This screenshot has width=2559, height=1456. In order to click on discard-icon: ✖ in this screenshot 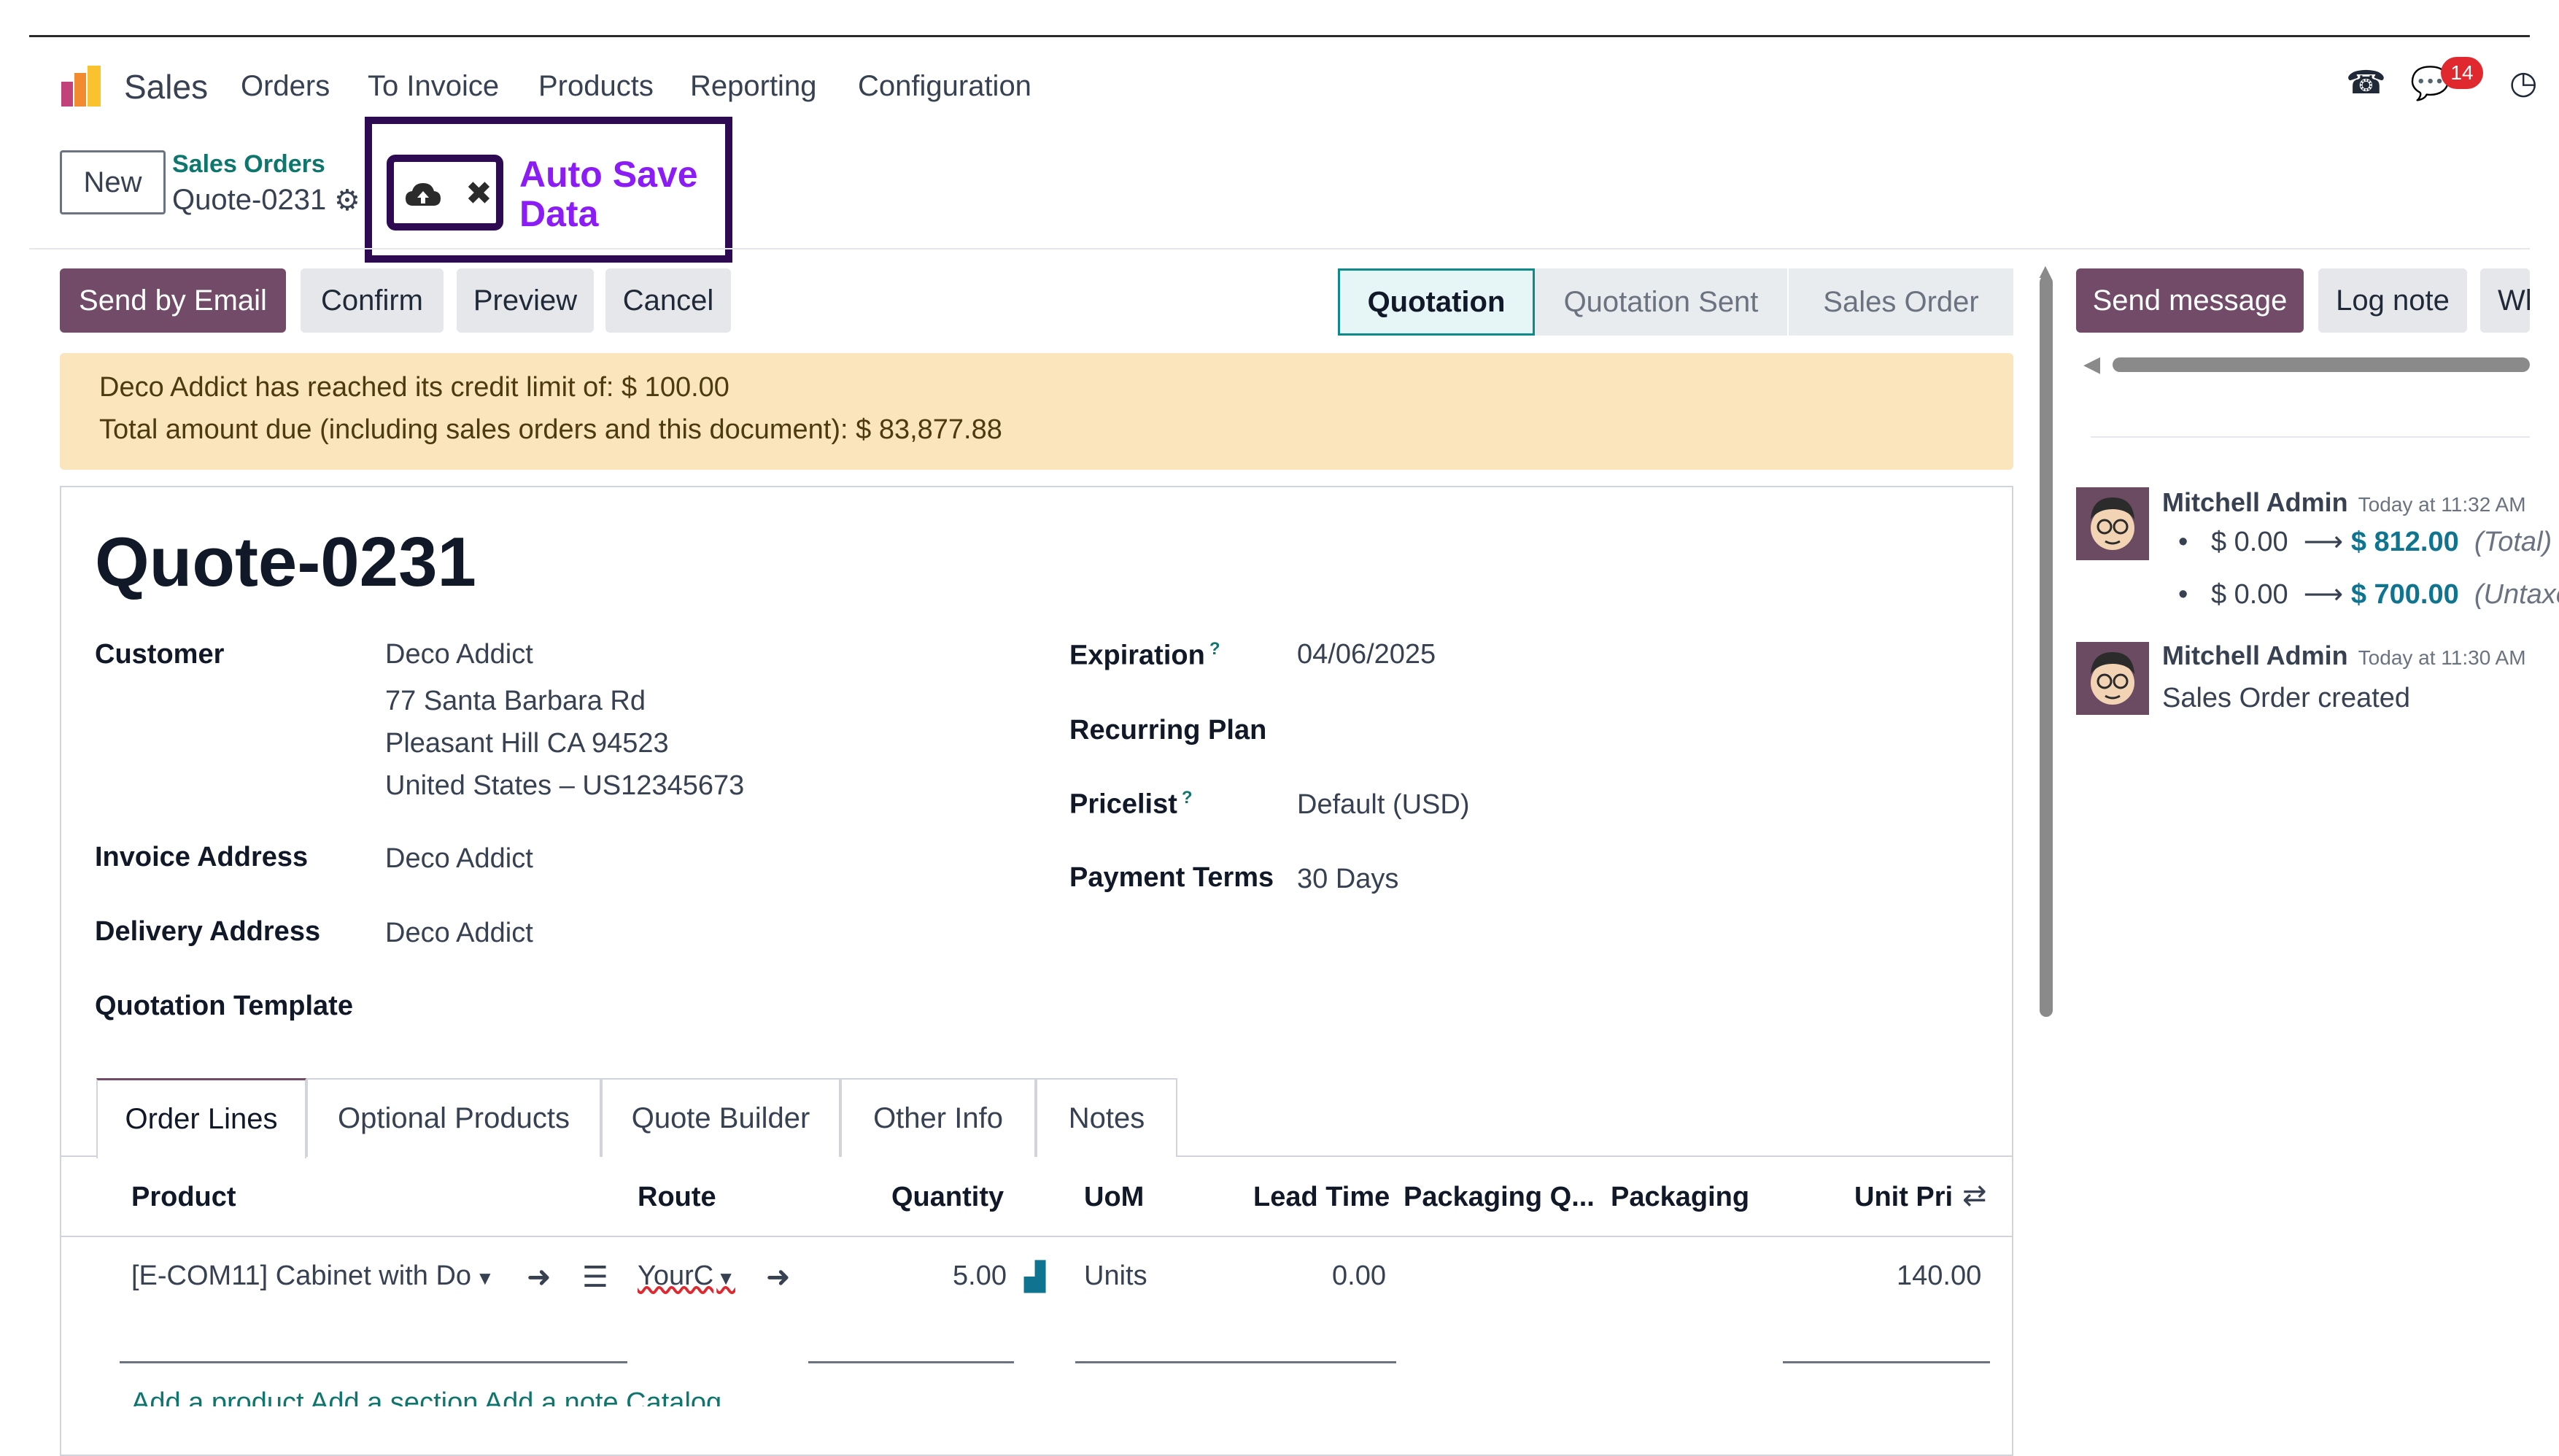, I will do `click(479, 193)`.